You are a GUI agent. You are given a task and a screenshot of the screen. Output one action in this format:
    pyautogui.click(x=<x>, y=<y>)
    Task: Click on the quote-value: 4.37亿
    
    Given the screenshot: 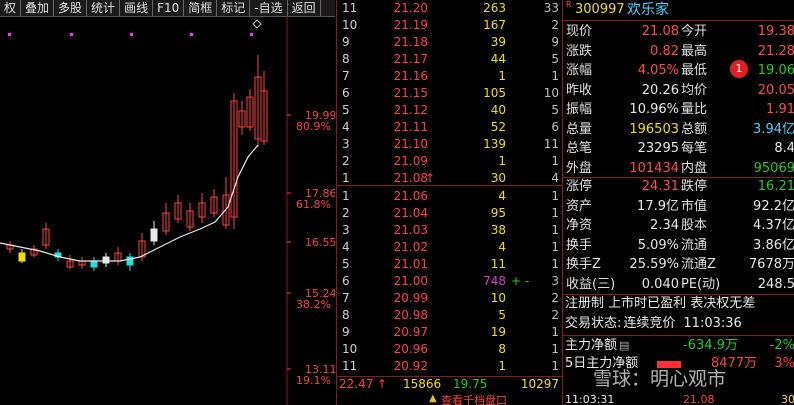 What is the action you would take?
    pyautogui.click(x=773, y=225)
    